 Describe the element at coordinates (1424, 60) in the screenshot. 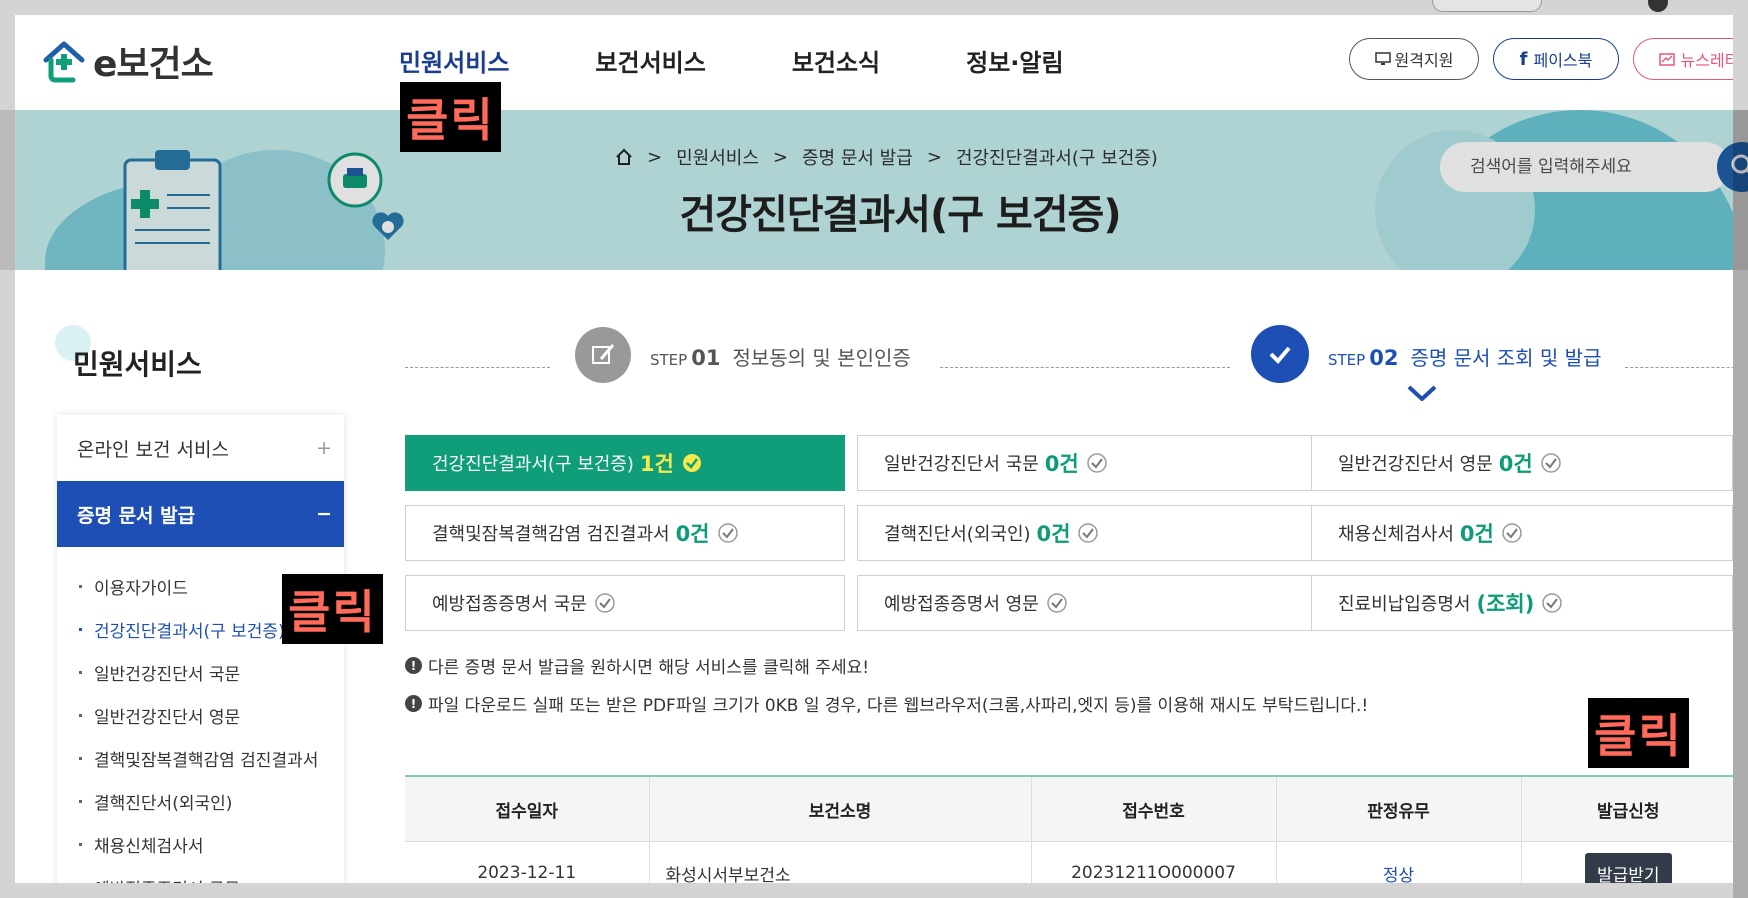

I see `remote-support-label: 원격지원` at that location.